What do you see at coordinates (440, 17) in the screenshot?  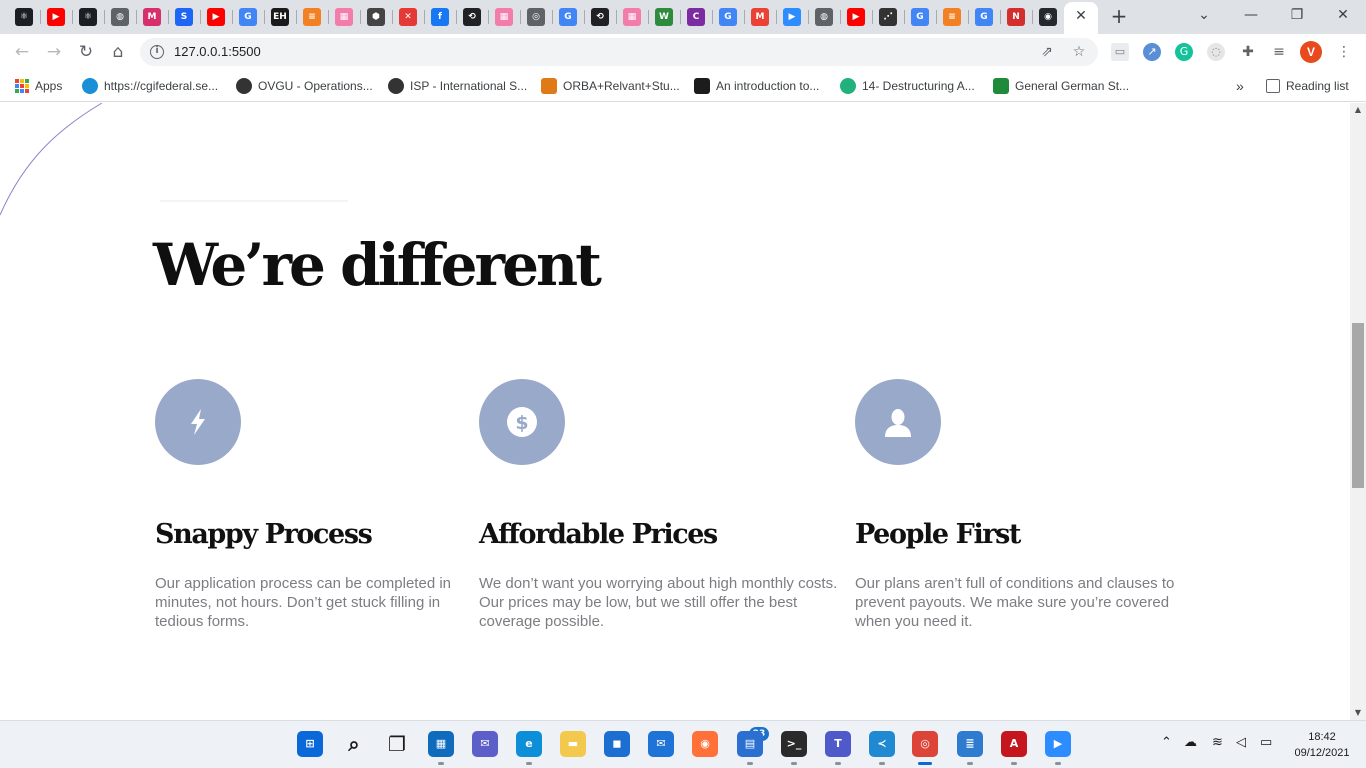 I see `facebook-icon: f` at bounding box center [440, 17].